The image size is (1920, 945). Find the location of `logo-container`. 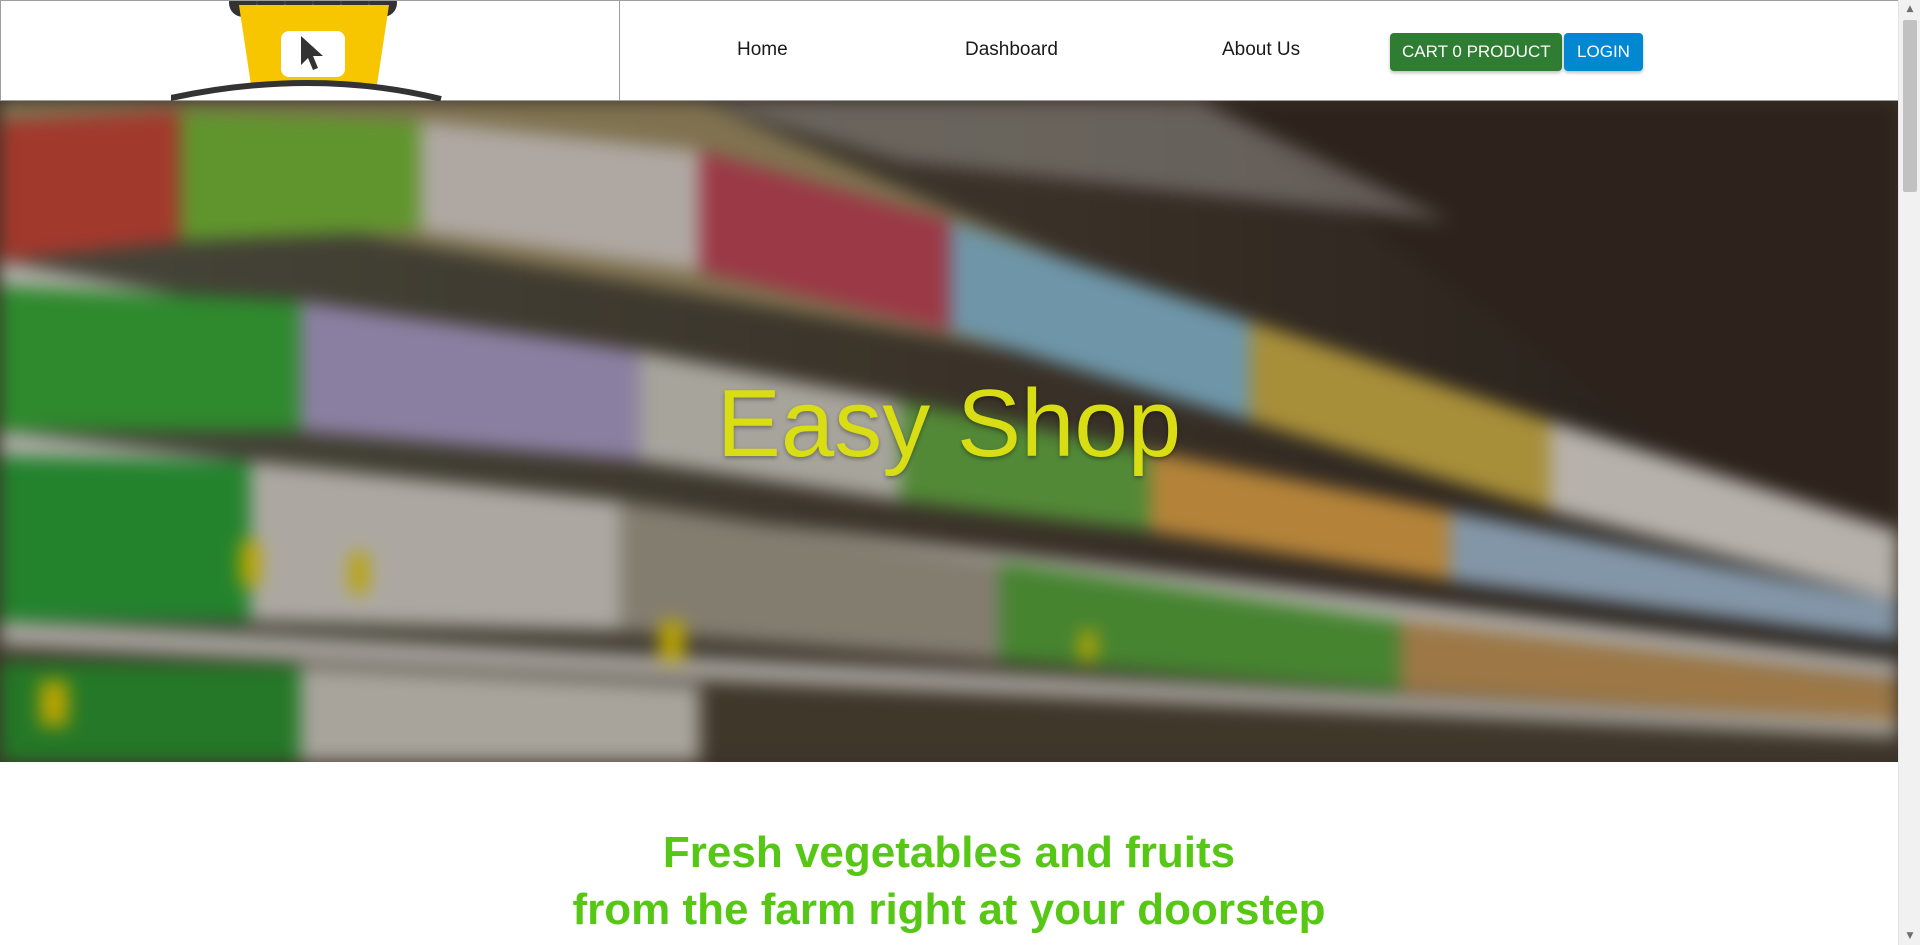

logo-container is located at coordinates (310, 51).